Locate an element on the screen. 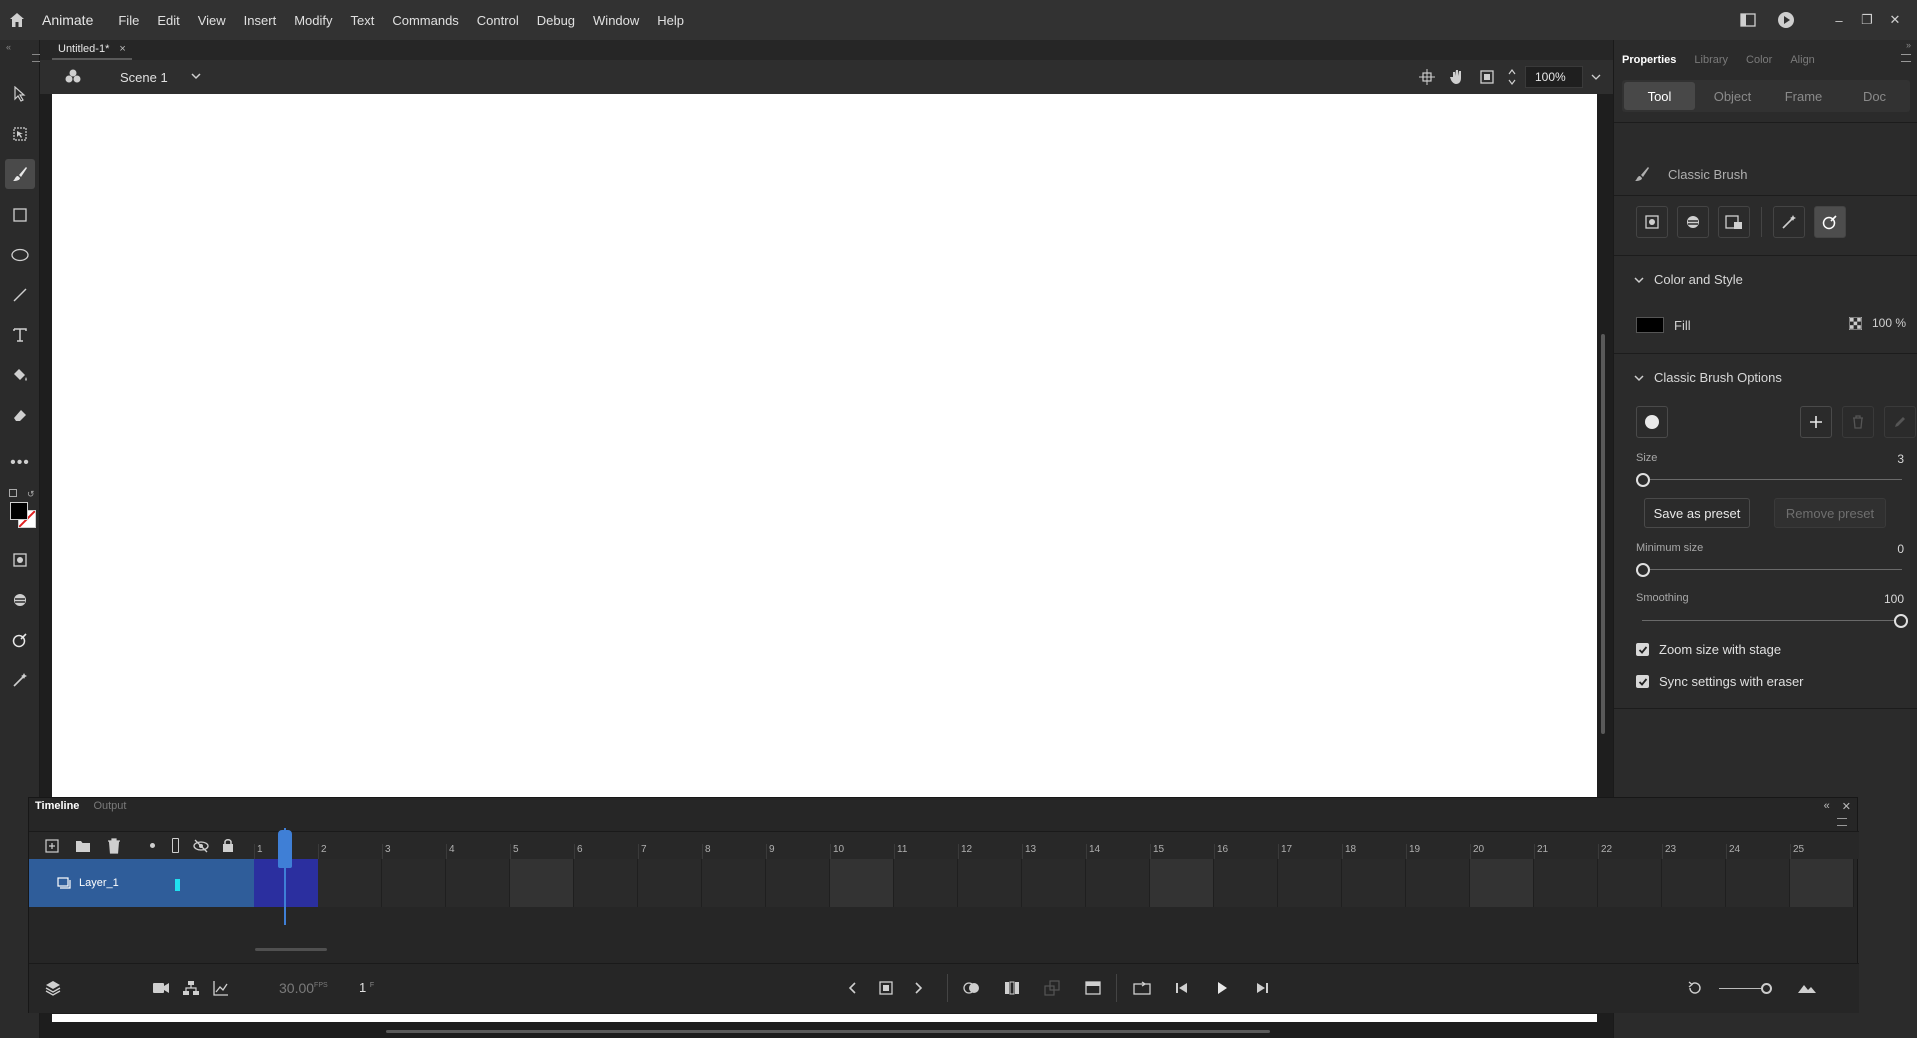 The width and height of the screenshot is (1917, 1038). frame-number: 9 is located at coordinates (770, 852).